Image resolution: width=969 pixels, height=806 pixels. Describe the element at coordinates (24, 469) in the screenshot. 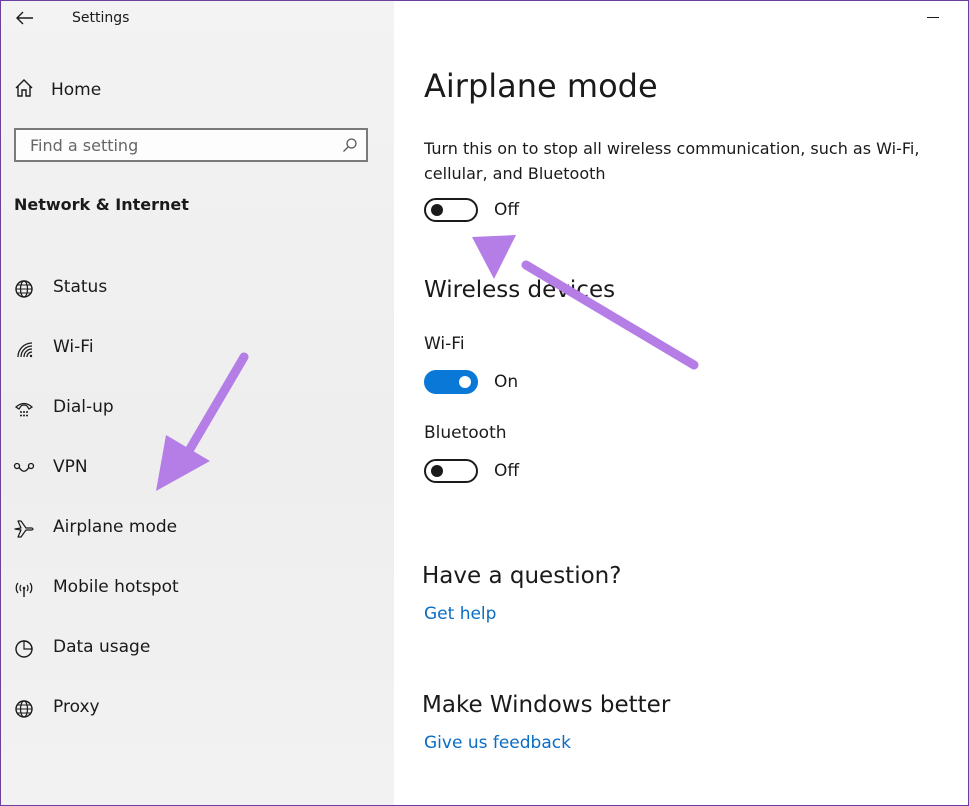

I see `vpn-icon` at that location.